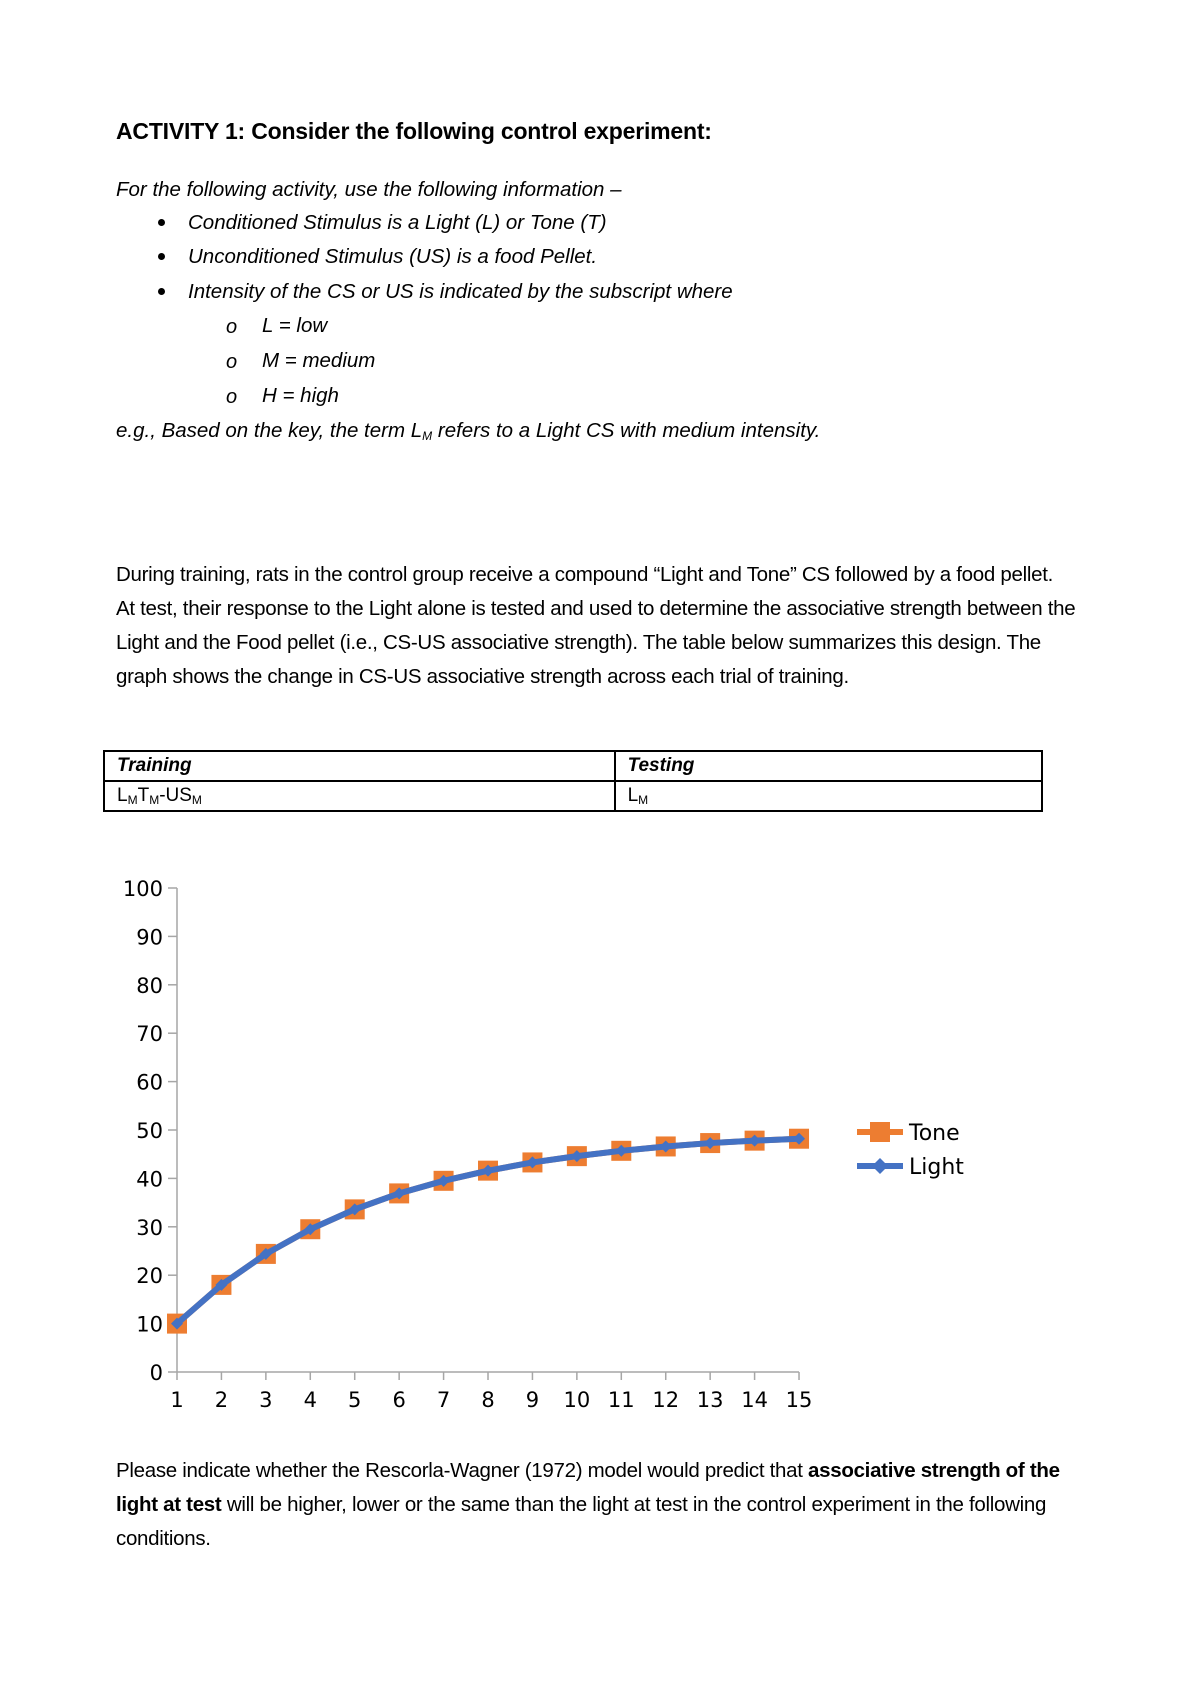  Describe the element at coordinates (319, 360) in the screenshot. I see `sub-bullet-item: M = medium` at that location.